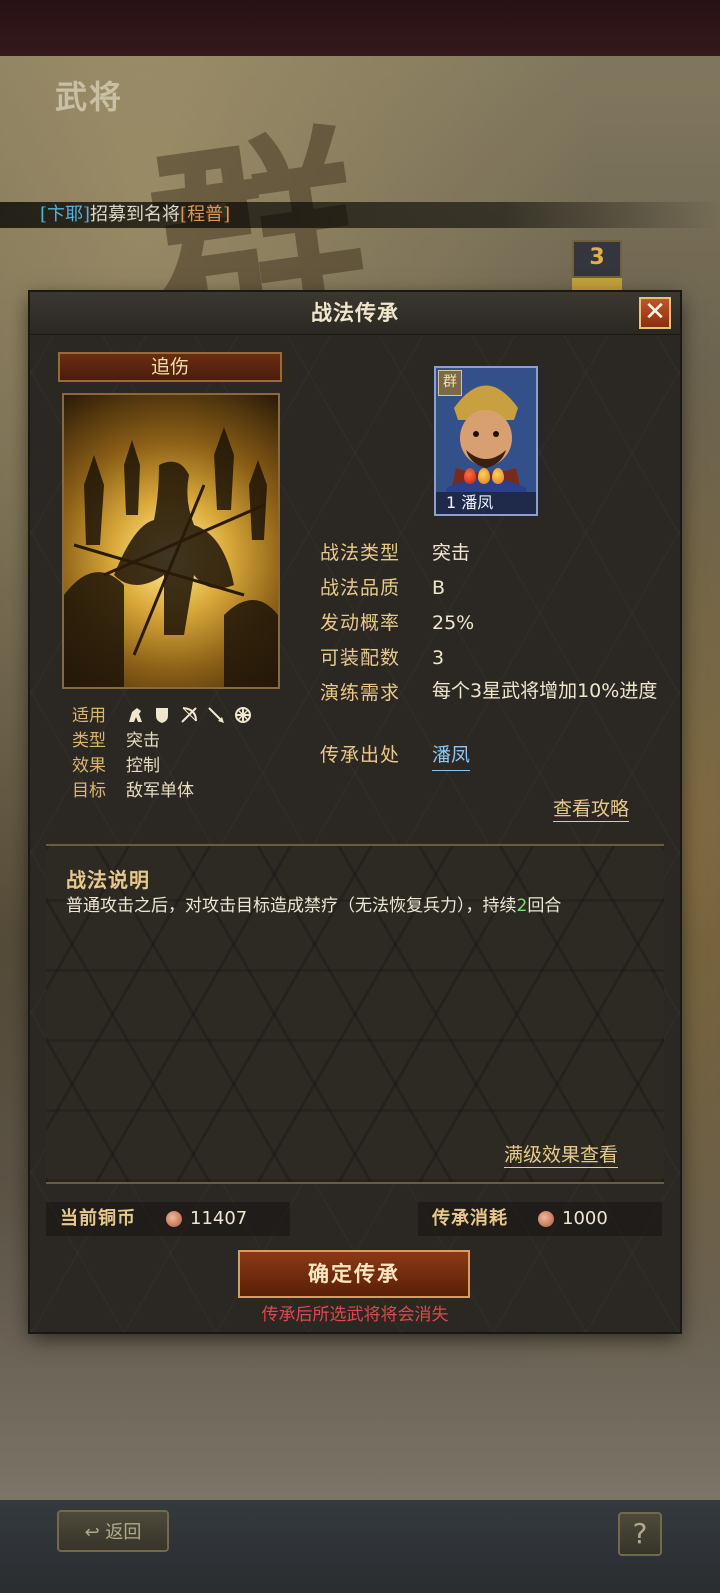 The image size is (720, 1593). I want to click on unit-type-icons, so click(189, 715).